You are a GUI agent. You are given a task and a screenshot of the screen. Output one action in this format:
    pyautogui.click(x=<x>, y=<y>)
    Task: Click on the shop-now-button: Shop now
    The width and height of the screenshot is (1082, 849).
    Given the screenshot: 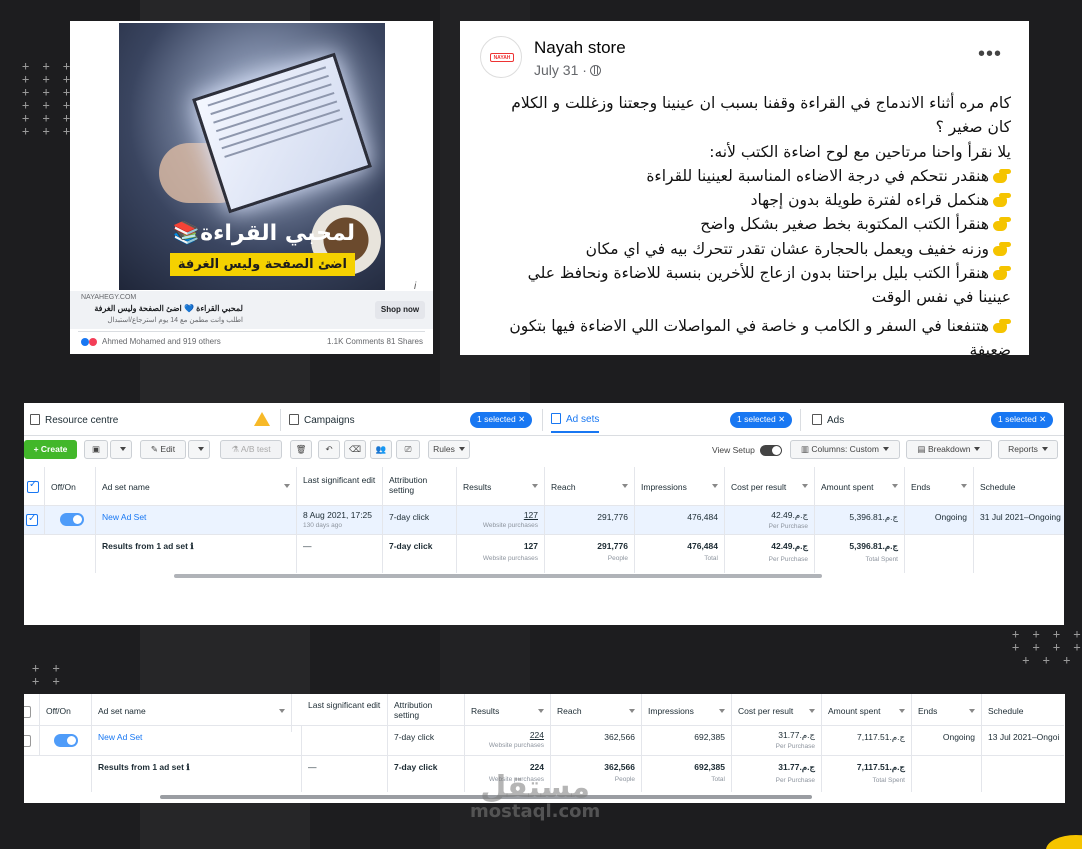 What is the action you would take?
    pyautogui.click(x=400, y=310)
    